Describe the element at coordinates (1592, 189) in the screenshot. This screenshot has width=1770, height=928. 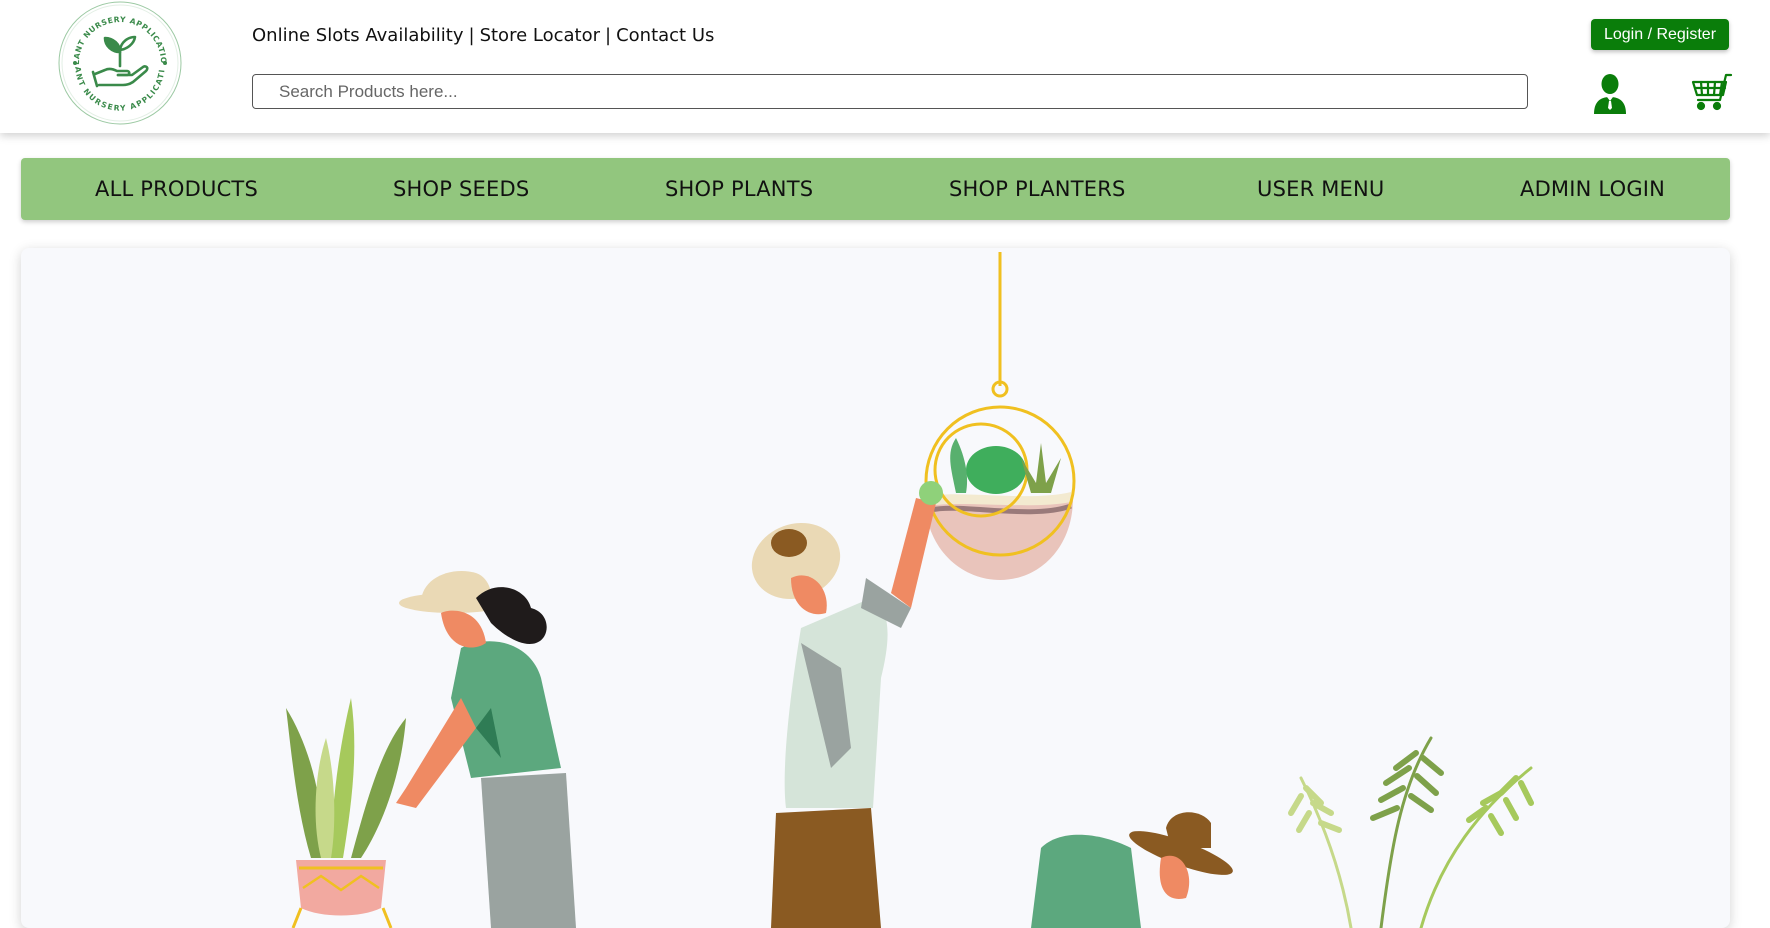
I see `nav-admin-login: ADMIN LOGIN` at that location.